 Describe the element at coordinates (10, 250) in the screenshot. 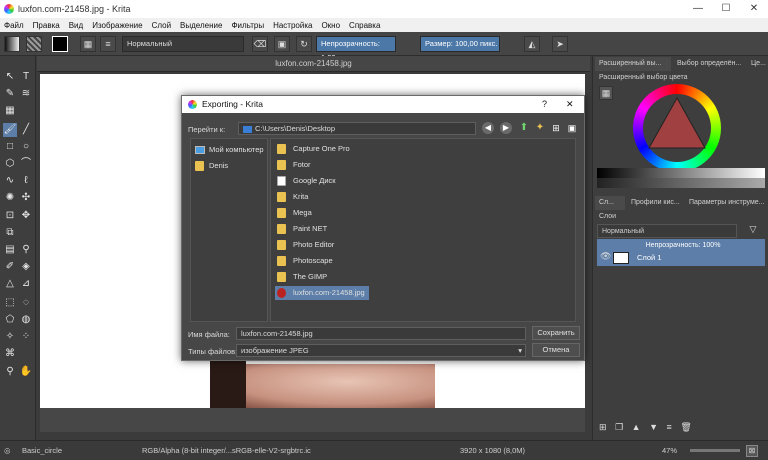

I see `gradient-tool-icon: ▤` at that location.